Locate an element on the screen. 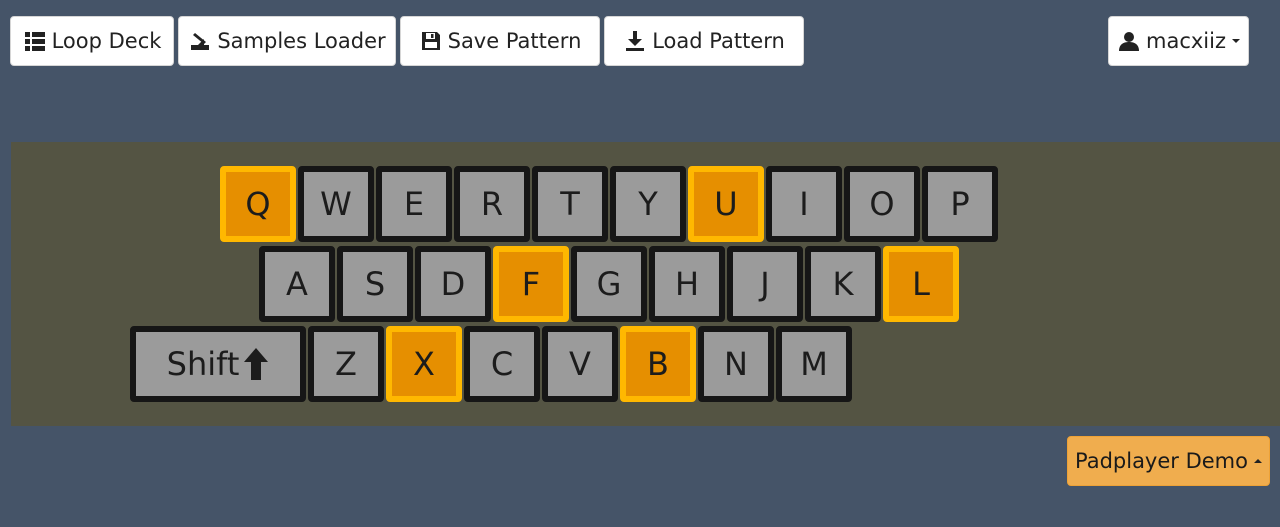 The width and height of the screenshot is (1280, 527). key-e: E is located at coordinates (414, 204).